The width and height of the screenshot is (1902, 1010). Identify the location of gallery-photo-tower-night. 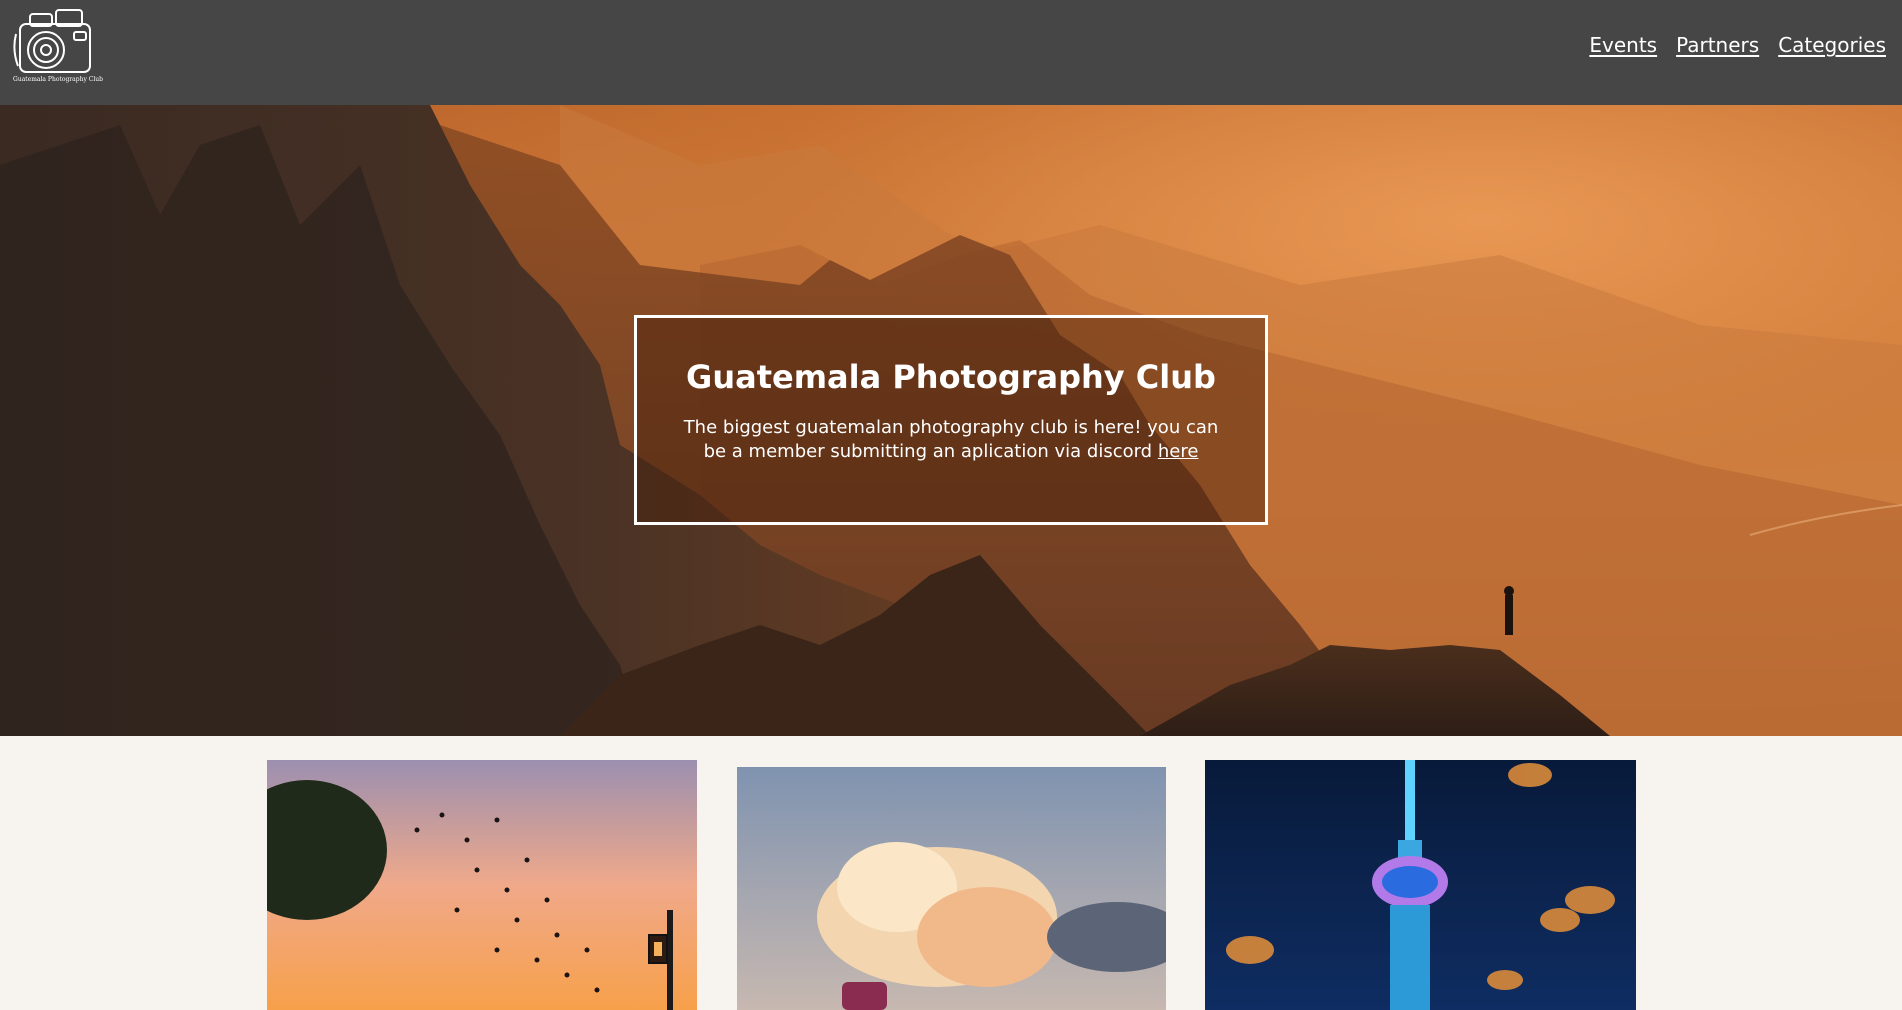
(1420, 885).